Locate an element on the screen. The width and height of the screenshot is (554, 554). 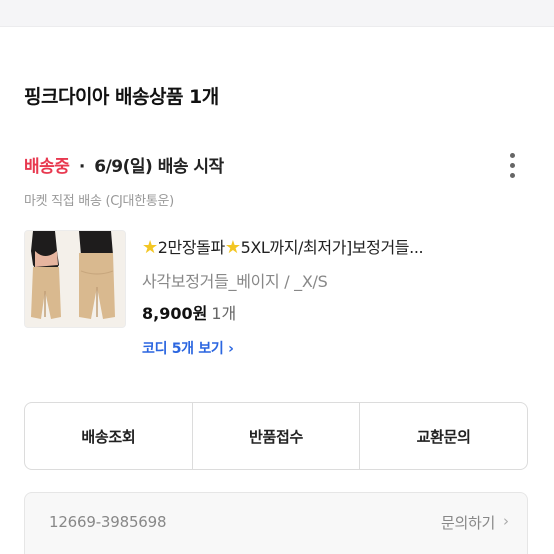
coordi-link: 코디 5개 보기 › is located at coordinates (188, 348).